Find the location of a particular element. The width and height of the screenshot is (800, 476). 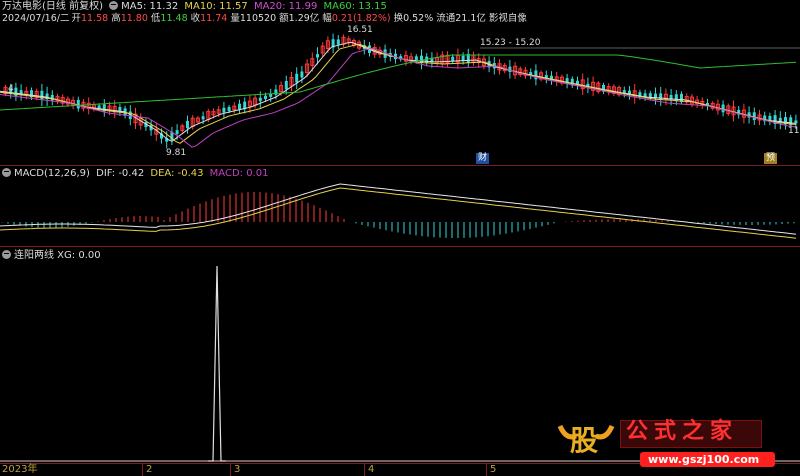

watermark-logo-char: 股 is located at coordinates (584, 440).